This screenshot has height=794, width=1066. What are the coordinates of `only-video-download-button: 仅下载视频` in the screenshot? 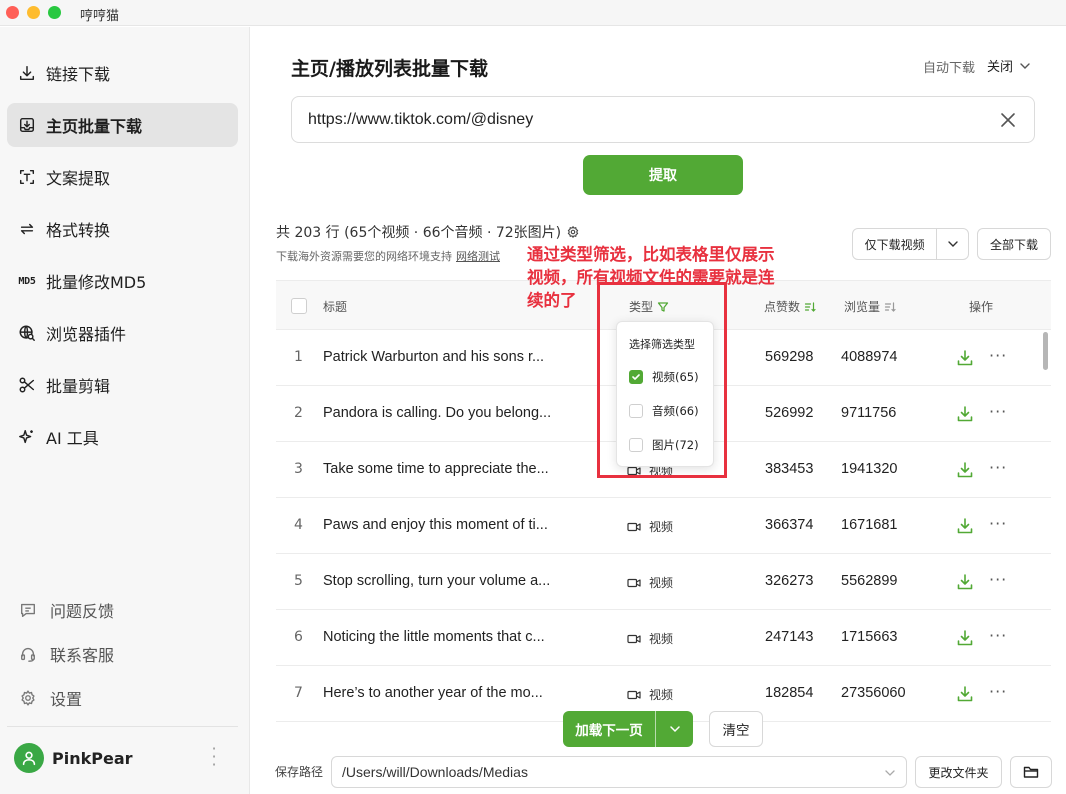 It's located at (910, 244).